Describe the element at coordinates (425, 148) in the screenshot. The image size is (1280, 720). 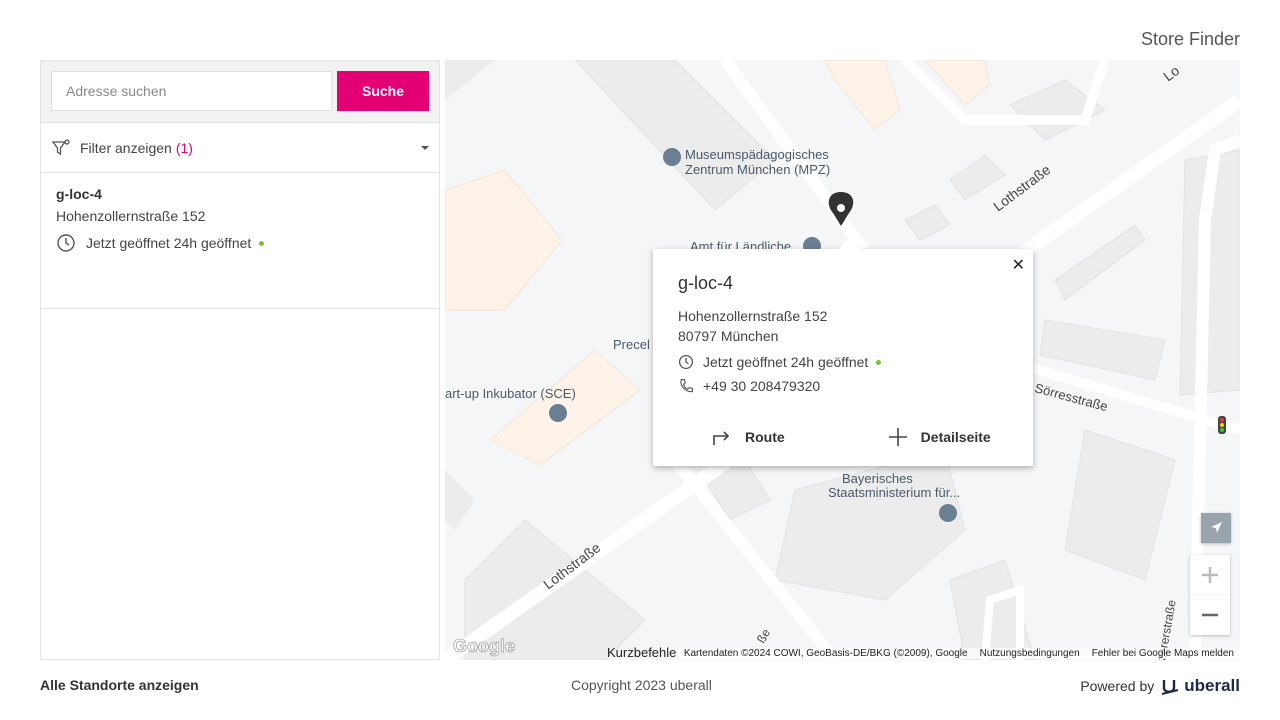
I see `chevron-down-icon` at that location.